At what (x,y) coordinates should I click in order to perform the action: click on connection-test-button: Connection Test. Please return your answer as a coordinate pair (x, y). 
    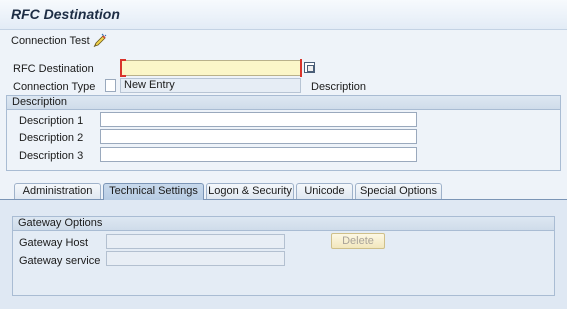
    Looking at the image, I should click on (50, 41).